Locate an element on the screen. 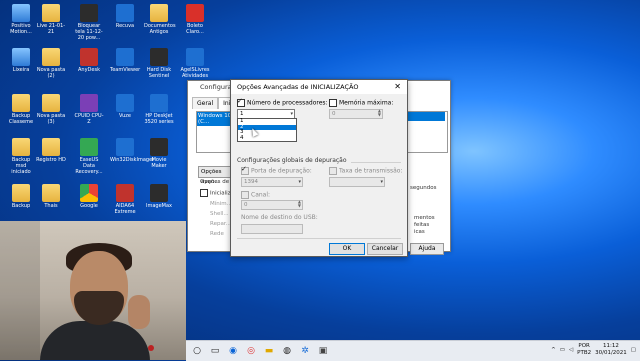 This screenshot has height=361, width=640. camera-icon: ◍ is located at coordinates (287, 351).